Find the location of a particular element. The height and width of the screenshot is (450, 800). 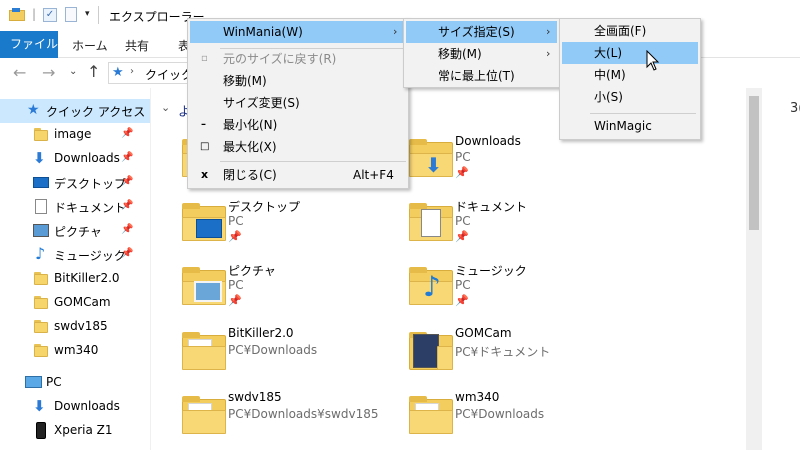

sidebar-item-pictures: ピクチャ 📌 is located at coordinates (75, 231).